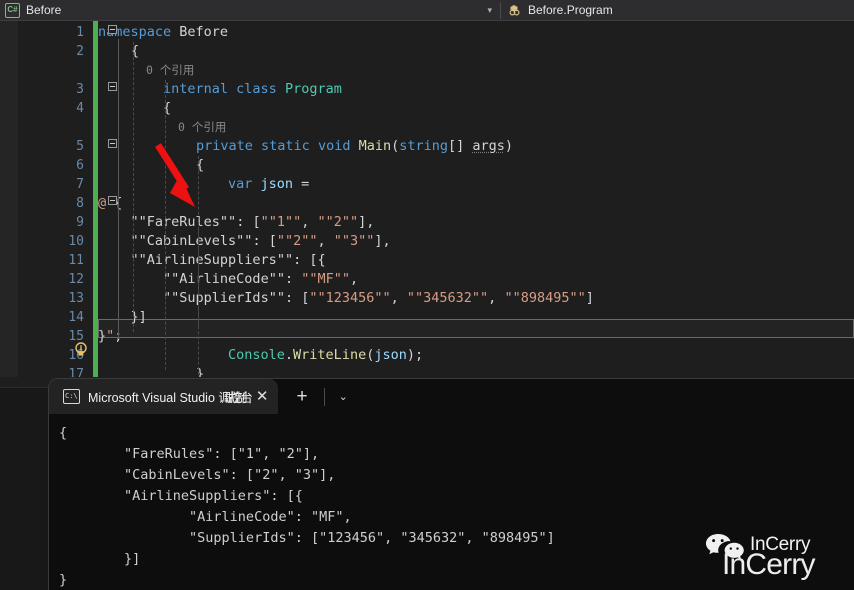 Image resolution: width=854 pixels, height=590 pixels. I want to click on code-token: @, so click(102, 203).